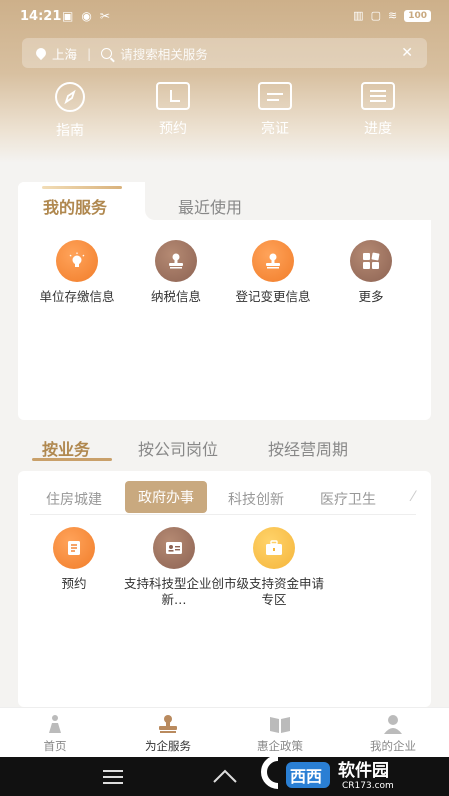 The height and width of the screenshot is (796, 449). What do you see at coordinates (225, 776) in the screenshot?
I see `home-button-icon` at bounding box center [225, 776].